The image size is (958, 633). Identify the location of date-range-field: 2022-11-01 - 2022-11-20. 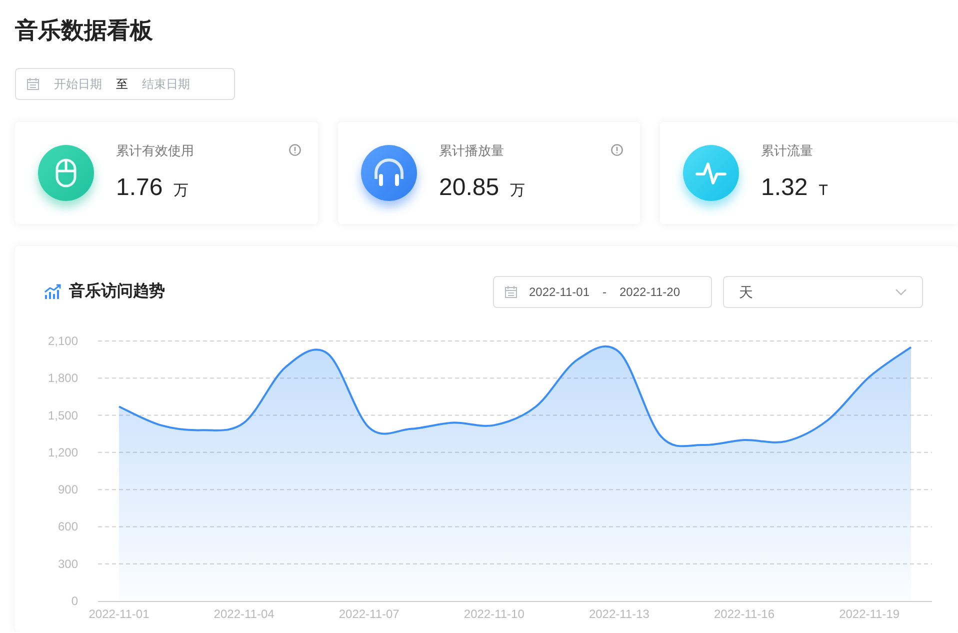
(602, 292).